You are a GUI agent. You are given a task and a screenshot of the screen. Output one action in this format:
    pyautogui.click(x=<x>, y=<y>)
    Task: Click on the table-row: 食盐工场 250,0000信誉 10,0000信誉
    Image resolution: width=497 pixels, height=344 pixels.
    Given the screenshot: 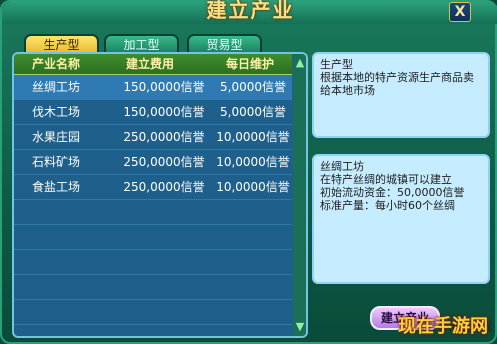 What is the action you would take?
    pyautogui.click(x=153, y=187)
    